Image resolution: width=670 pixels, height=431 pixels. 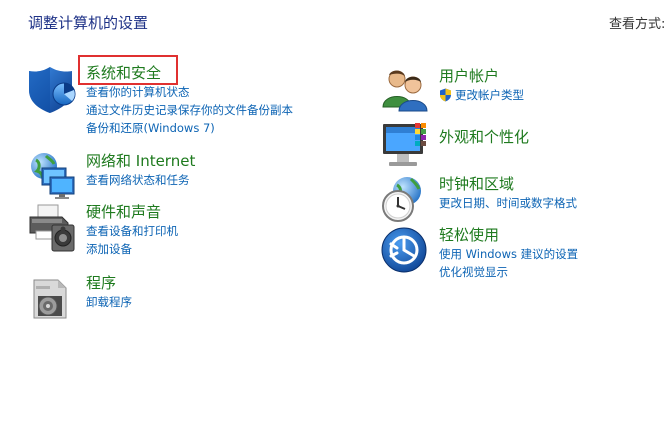 I want to click on category-title: 轻松使用, so click(x=508, y=235).